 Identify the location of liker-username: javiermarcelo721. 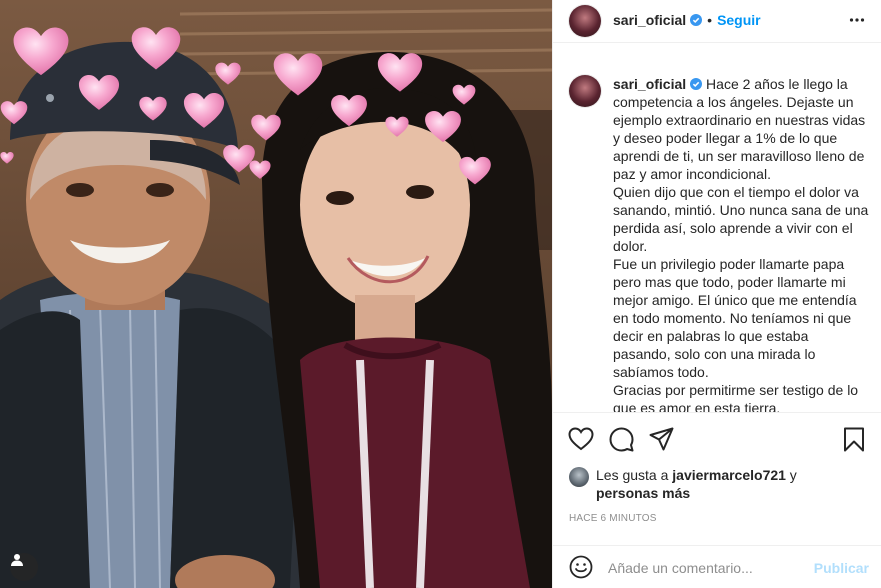
(729, 475).